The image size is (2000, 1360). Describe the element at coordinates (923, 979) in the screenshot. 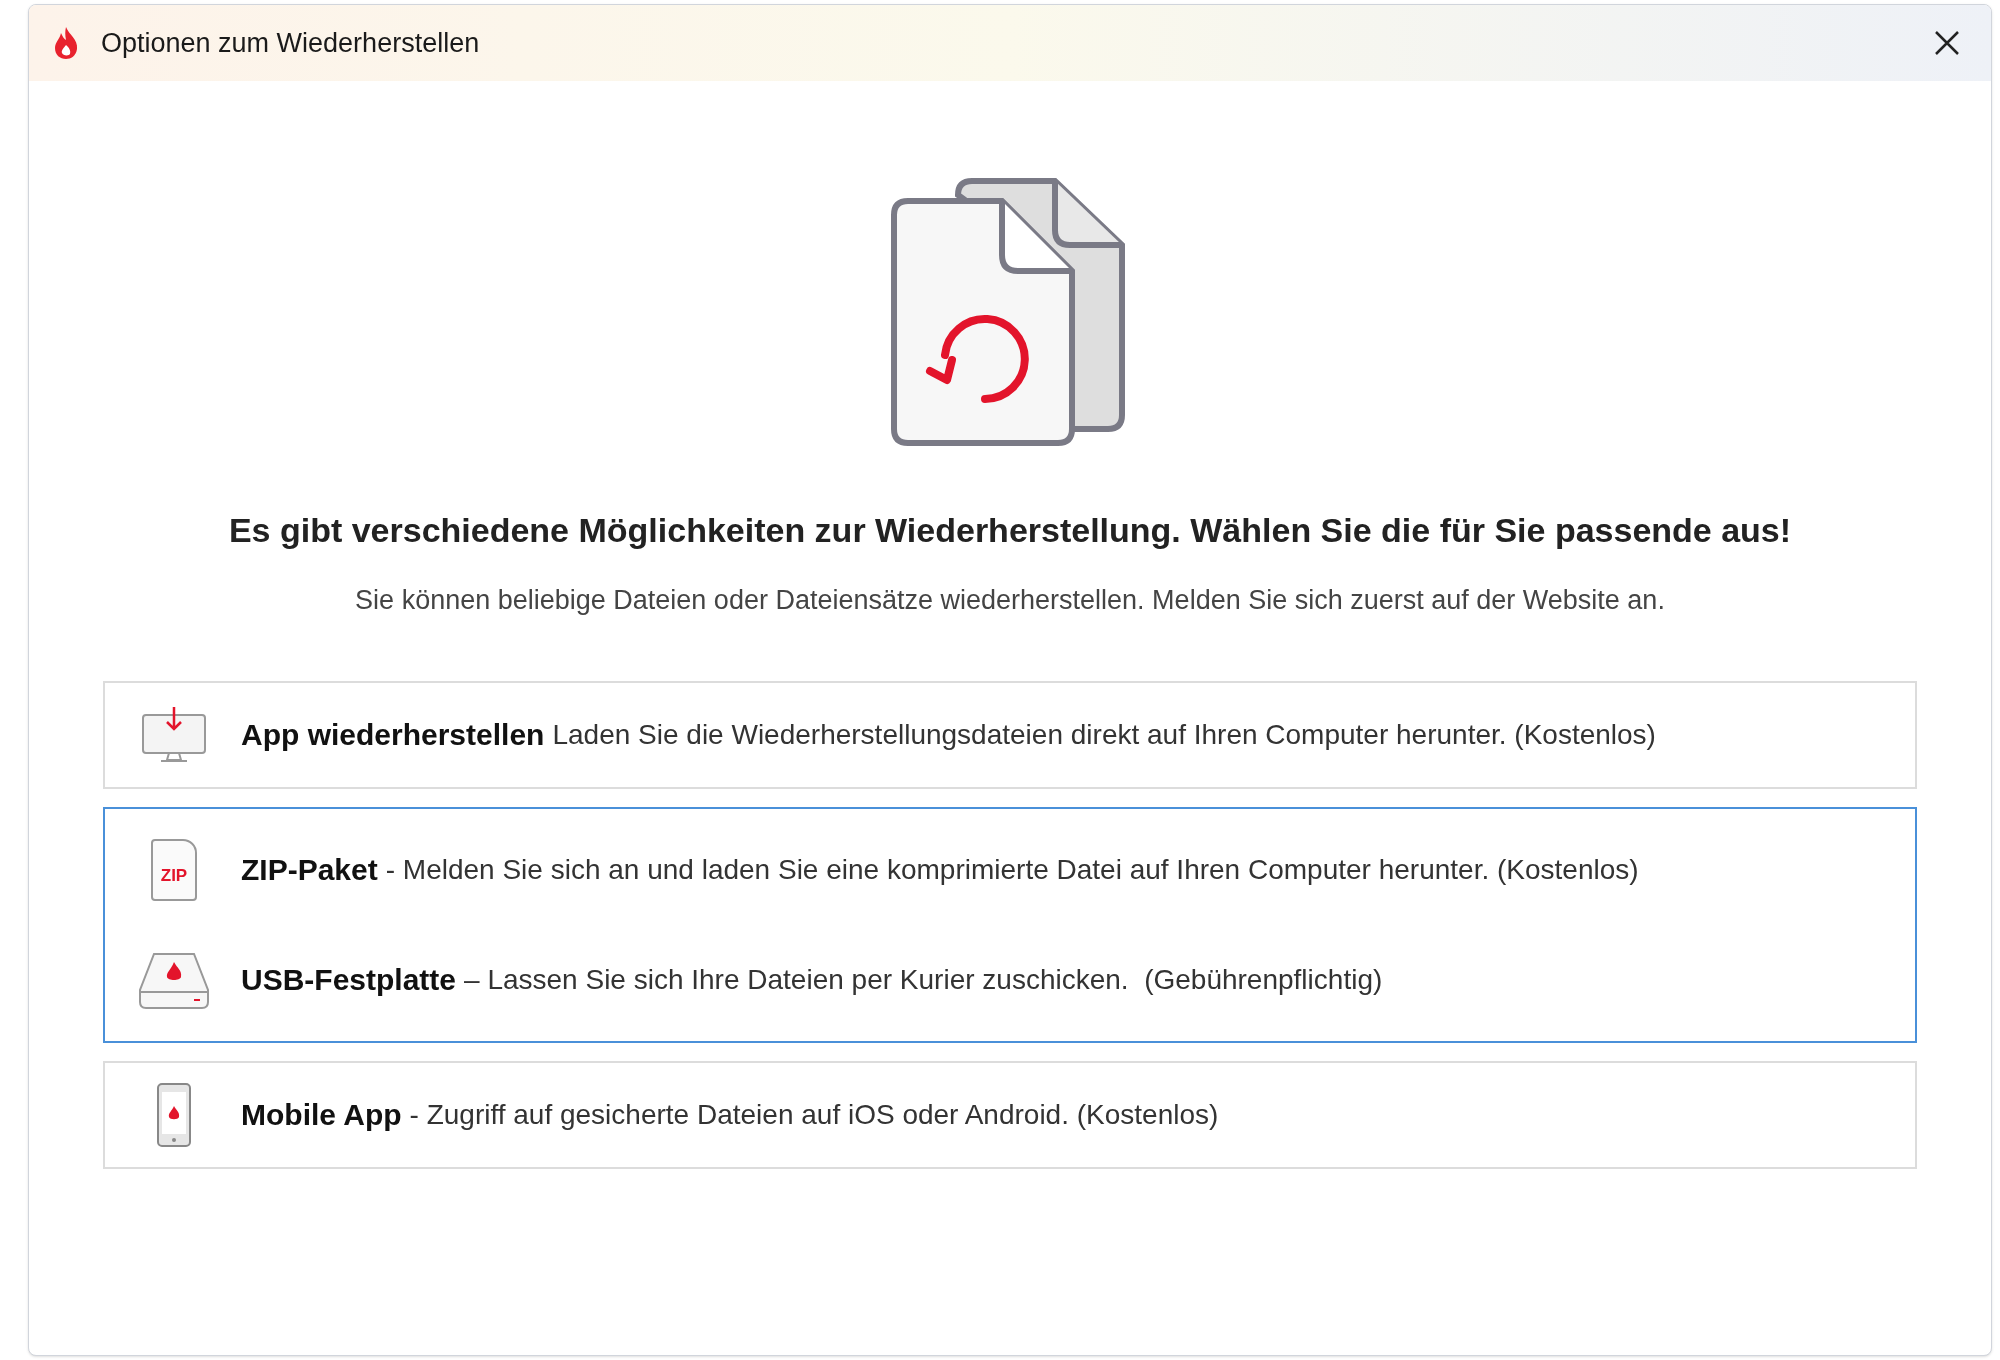

I see `option-description: – Lassen Sie sich Ihre Dateien per Kurier zuschicken. (Gebührenpflichtig)` at that location.